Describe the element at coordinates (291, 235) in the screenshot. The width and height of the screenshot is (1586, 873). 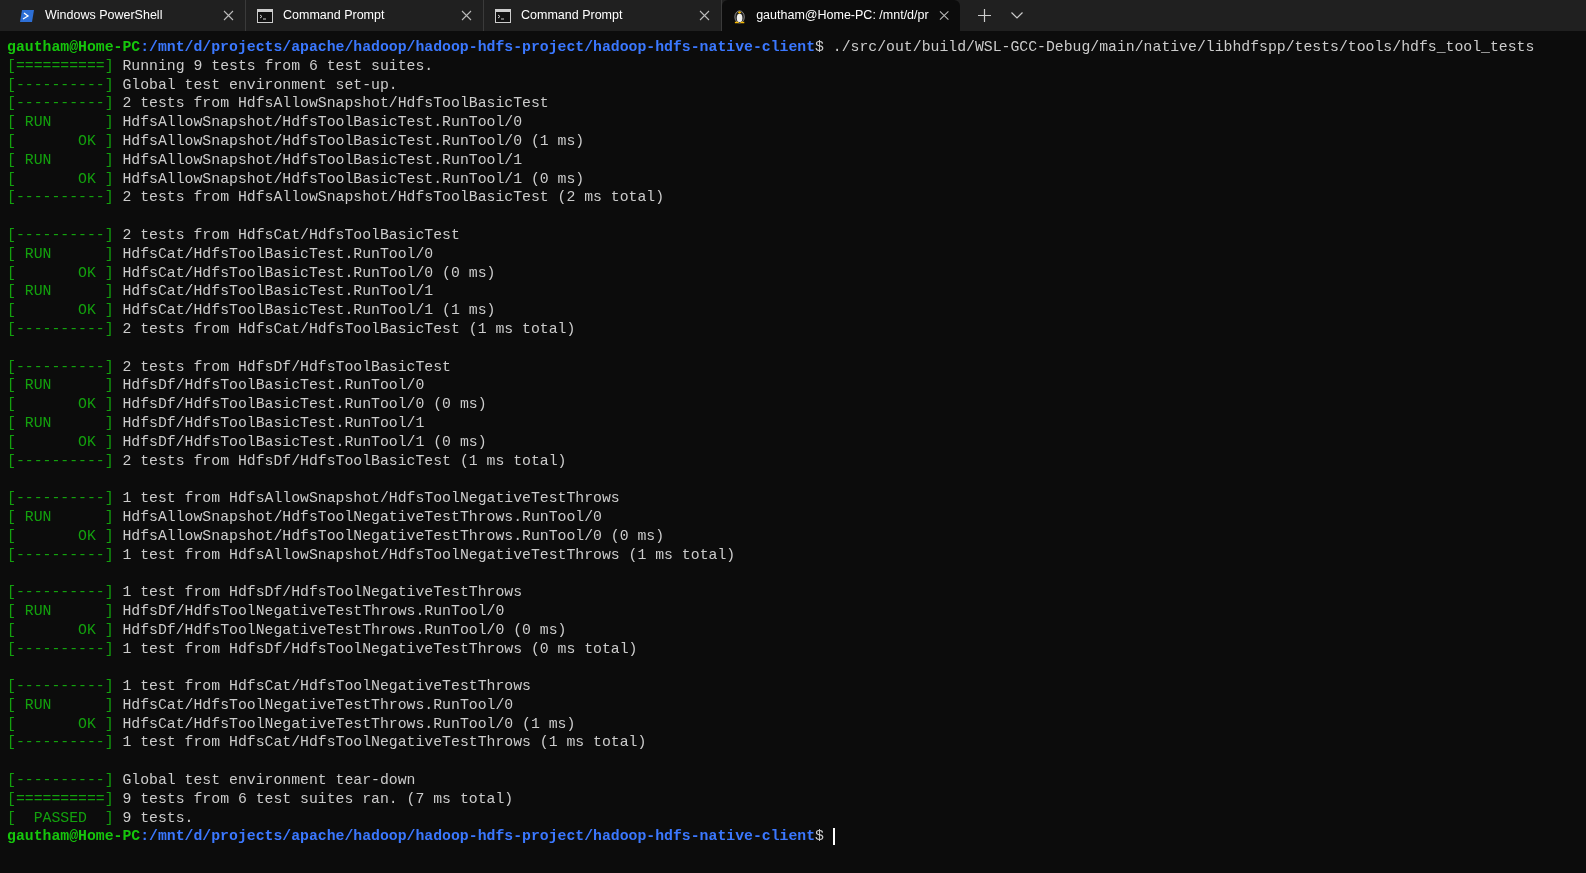
I see `test-output-line: 2 tests from HdfsCat/HdfsToolBasicTest` at that location.